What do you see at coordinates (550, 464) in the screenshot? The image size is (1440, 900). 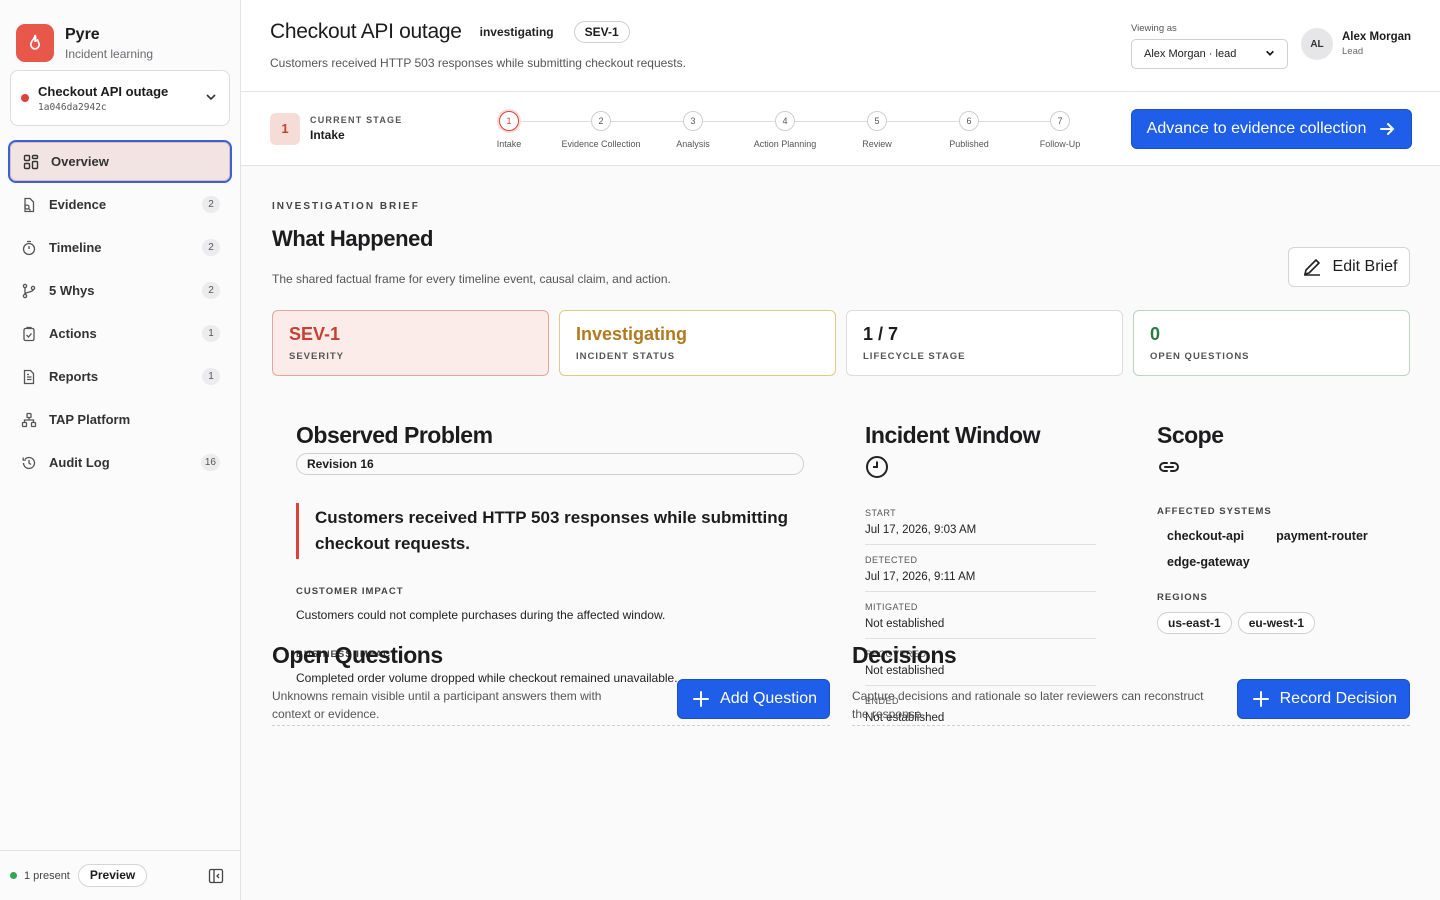 I see `revision-badge: Revision 16` at bounding box center [550, 464].